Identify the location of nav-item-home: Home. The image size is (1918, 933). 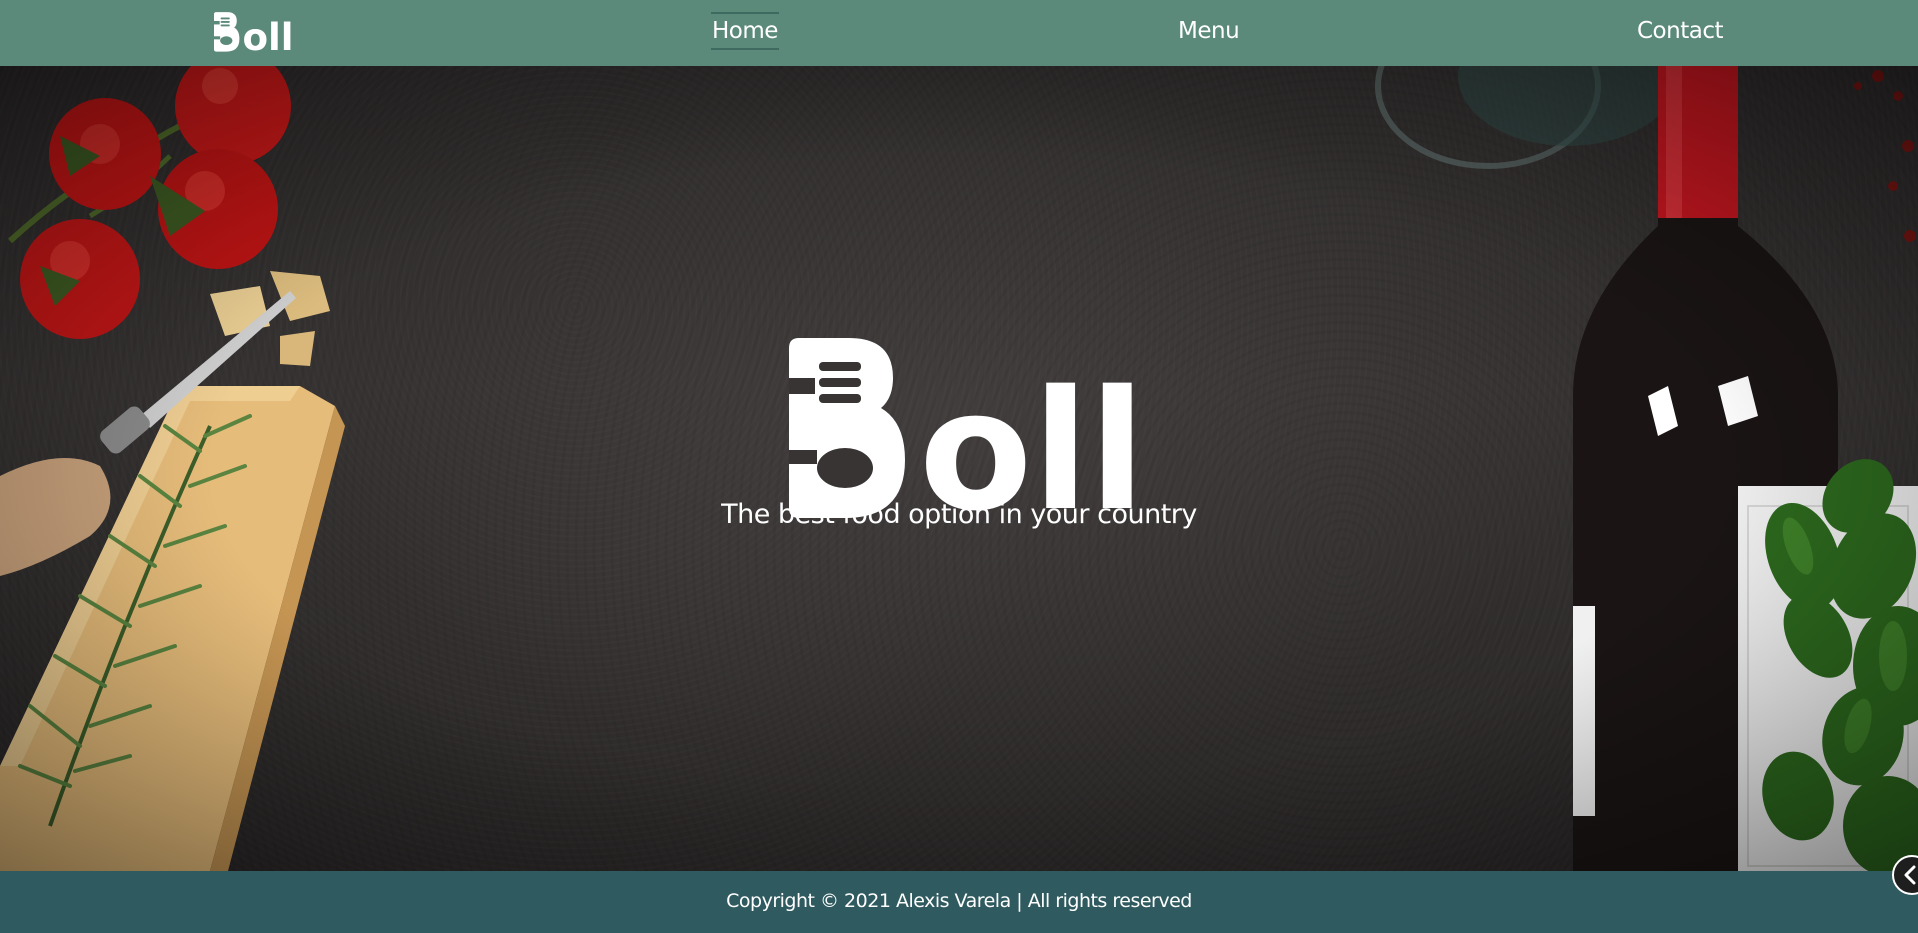
(745, 31).